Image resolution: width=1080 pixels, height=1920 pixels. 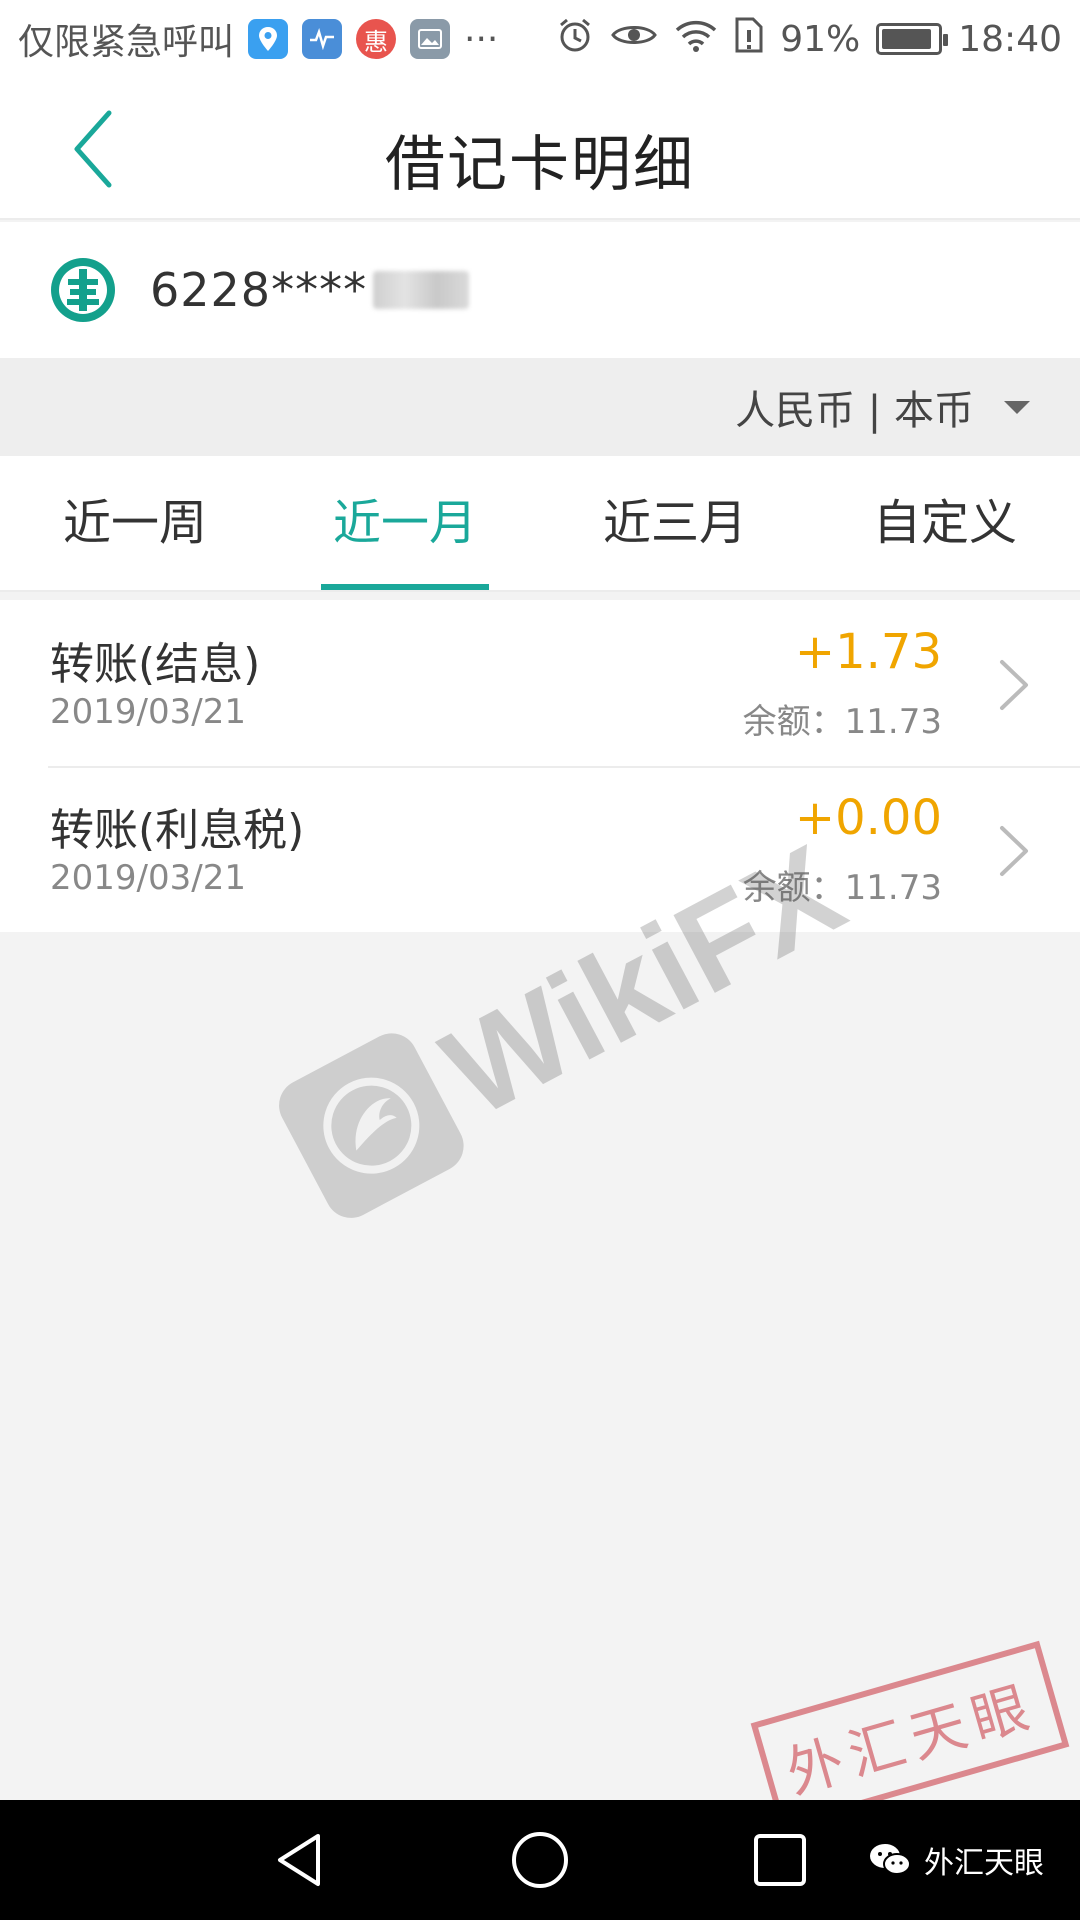 I want to click on alarm-icon, so click(x=575, y=39).